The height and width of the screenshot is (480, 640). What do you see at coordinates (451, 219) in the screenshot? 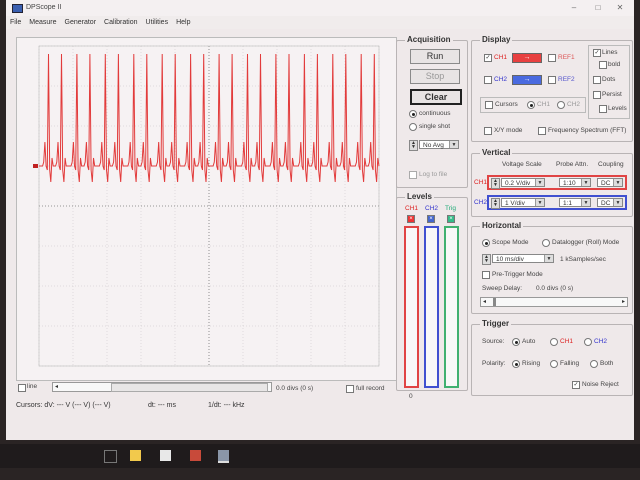
I see `trig-level-reset-icon: ×` at bounding box center [451, 219].